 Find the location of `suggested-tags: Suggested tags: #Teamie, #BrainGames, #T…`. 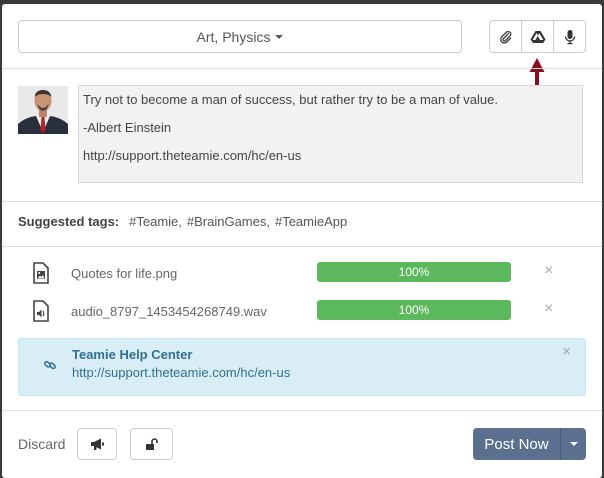

suggested-tags: Suggested tags: #Teamie, #BrainGames, #T… is located at coordinates (182, 223).